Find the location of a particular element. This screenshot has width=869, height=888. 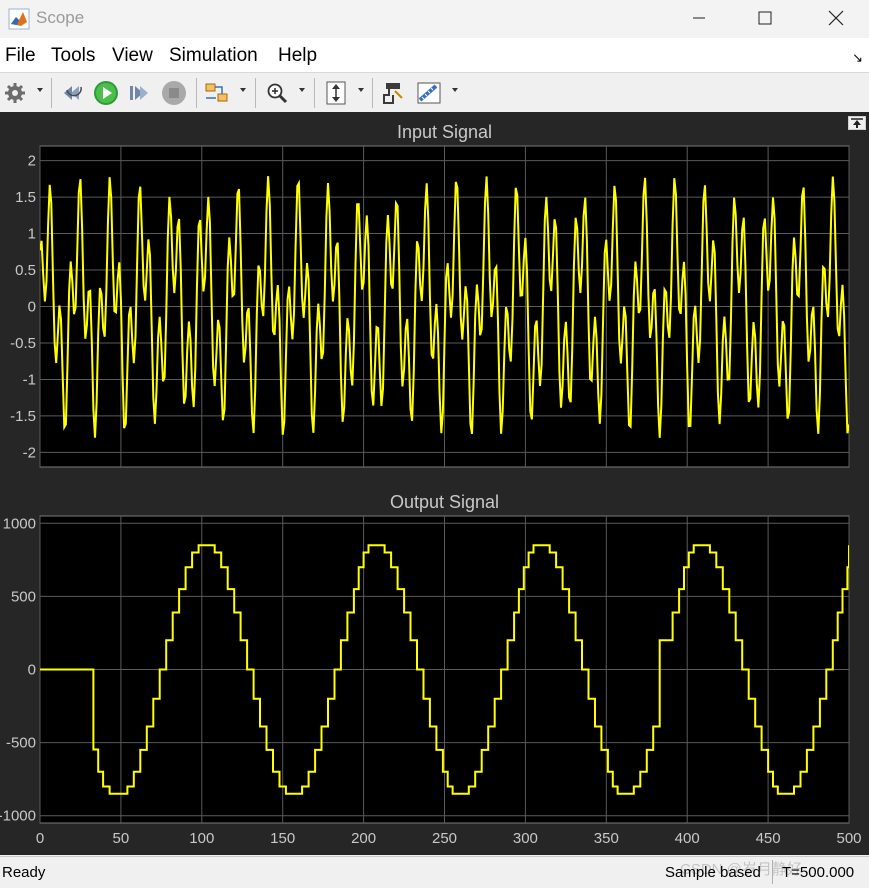

status-divider is located at coordinates (772, 872).